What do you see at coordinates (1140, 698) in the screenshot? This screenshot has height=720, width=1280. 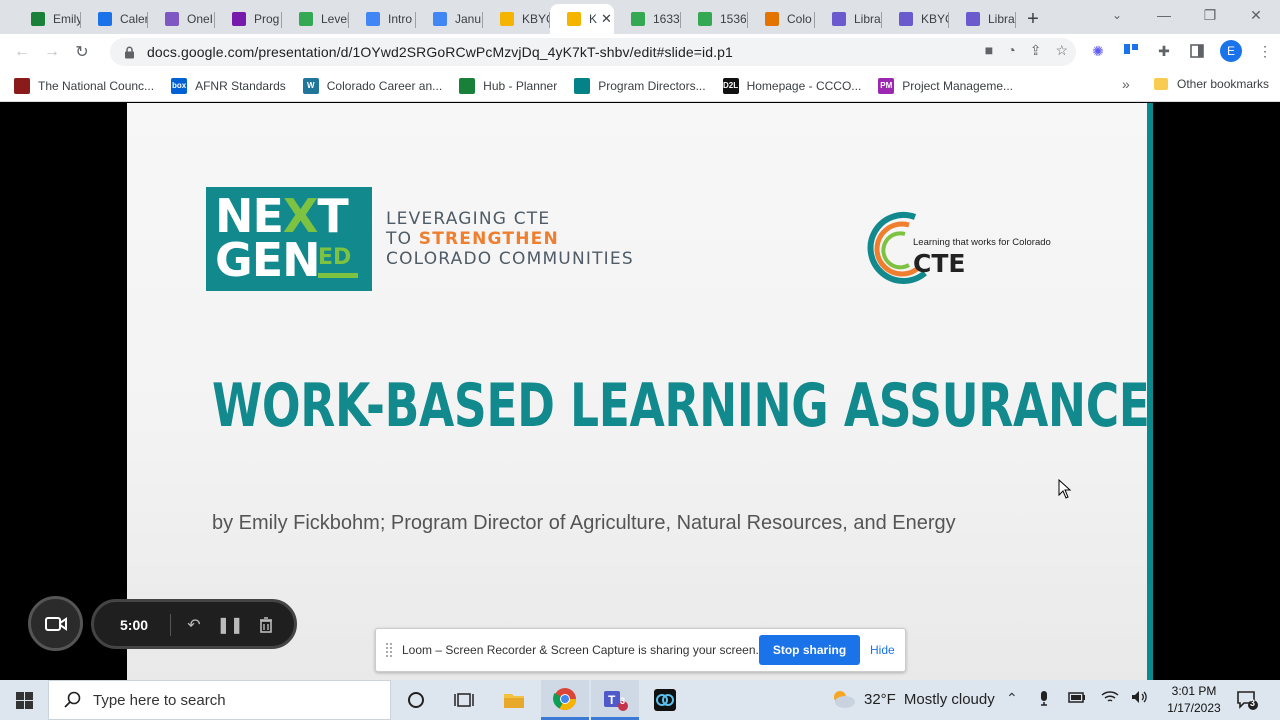 I see `speaker-icon` at bounding box center [1140, 698].